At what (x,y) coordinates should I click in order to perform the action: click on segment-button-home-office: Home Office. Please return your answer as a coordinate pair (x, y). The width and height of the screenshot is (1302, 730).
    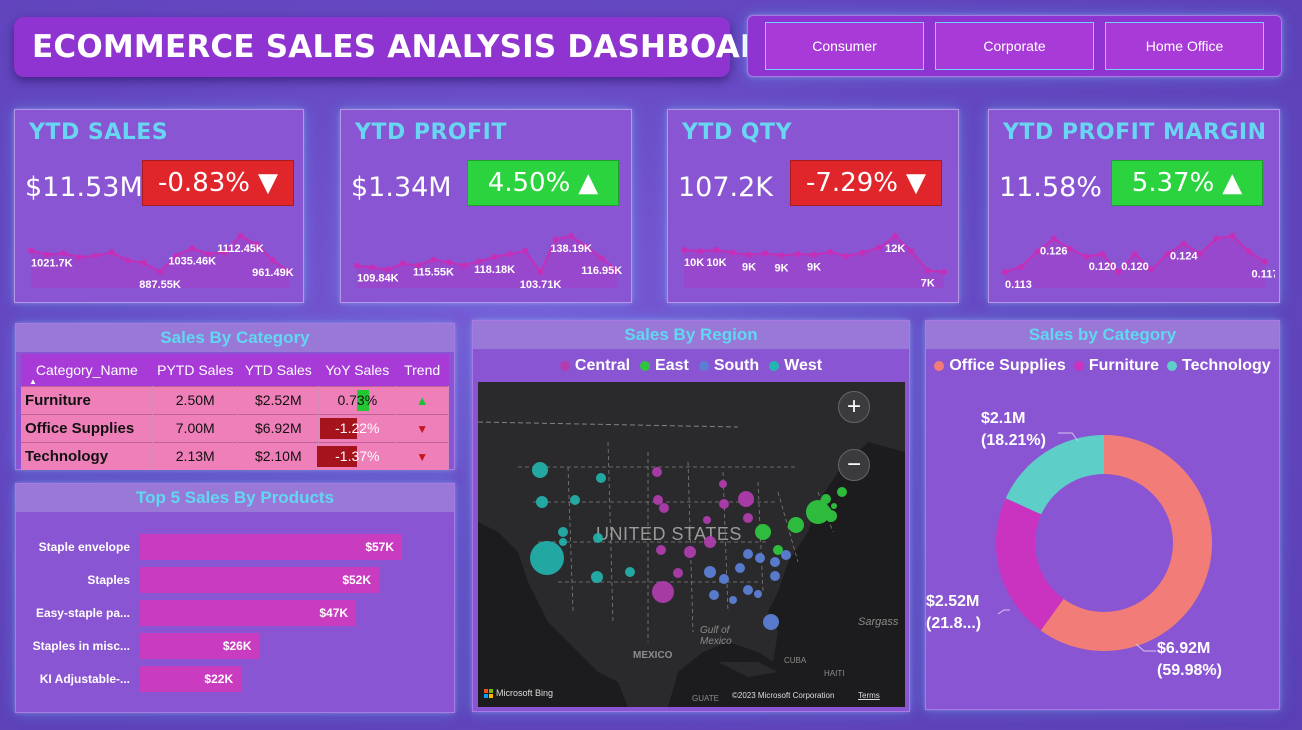
    Looking at the image, I should click on (1184, 46).